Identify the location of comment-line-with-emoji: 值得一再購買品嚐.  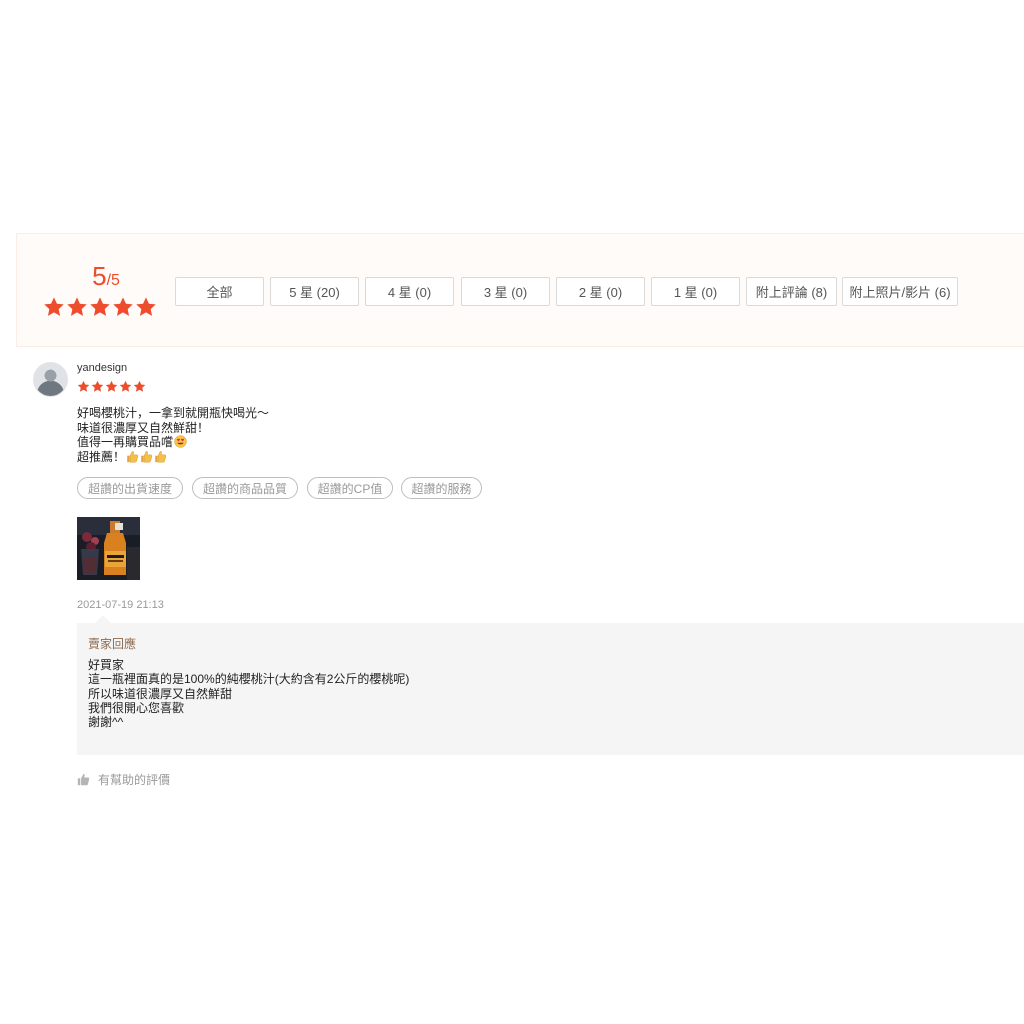
(173, 442).